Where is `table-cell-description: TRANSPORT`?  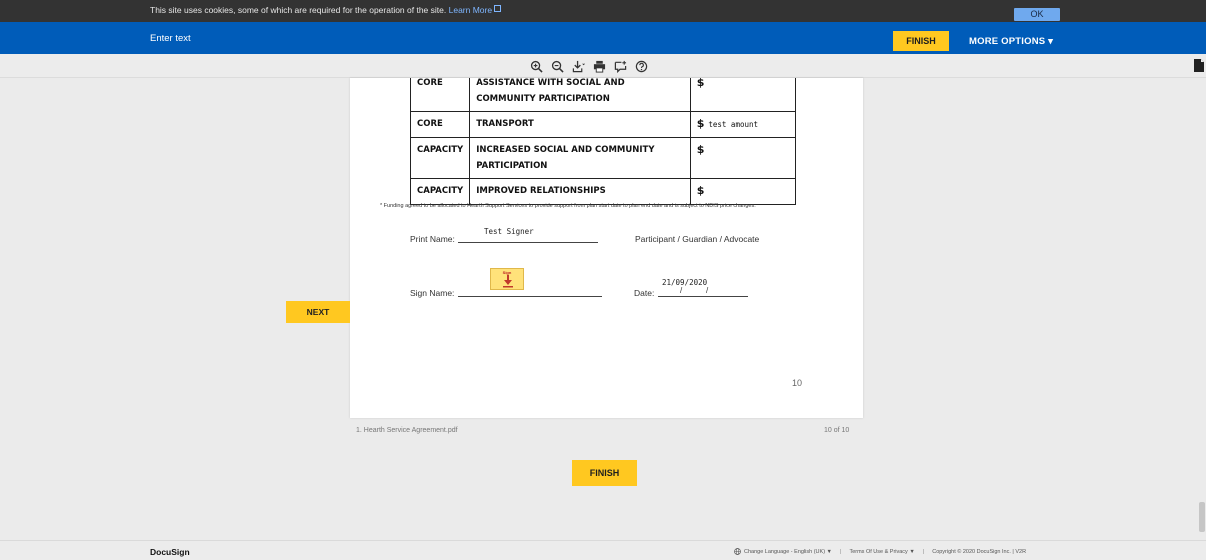 table-cell-description: TRANSPORT is located at coordinates (580, 124).